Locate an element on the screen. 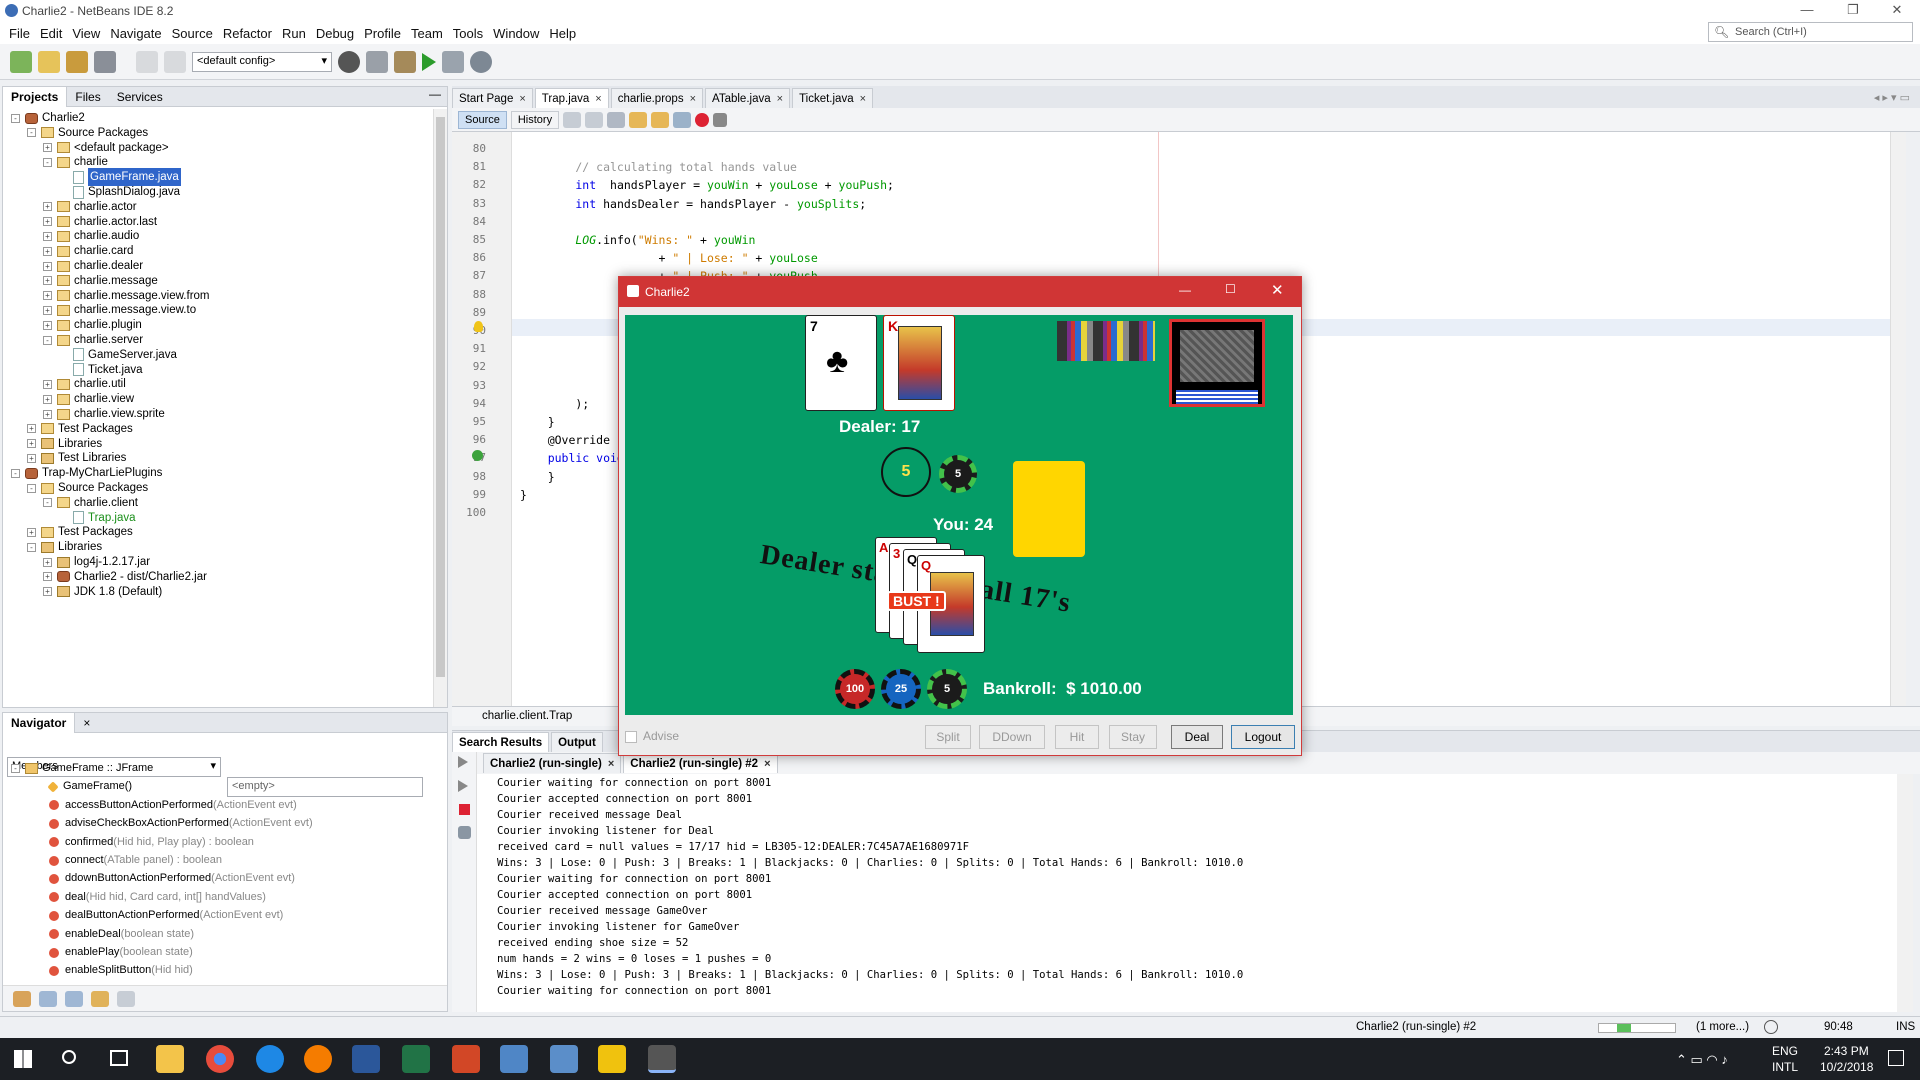 This screenshot has height=1080, width=1920. back-icon is located at coordinates (572, 119).